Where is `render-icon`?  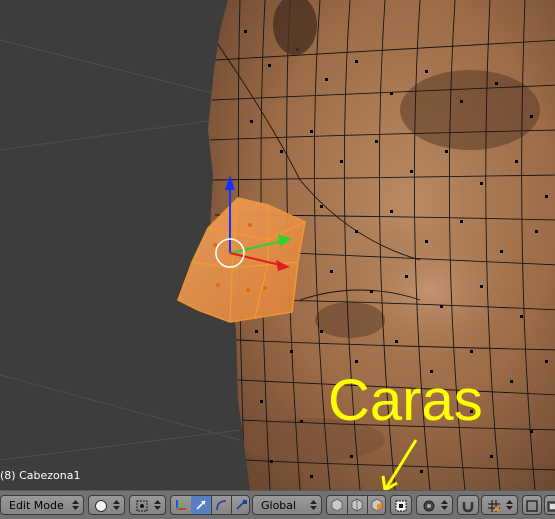
render-icon is located at coordinates (551, 506).